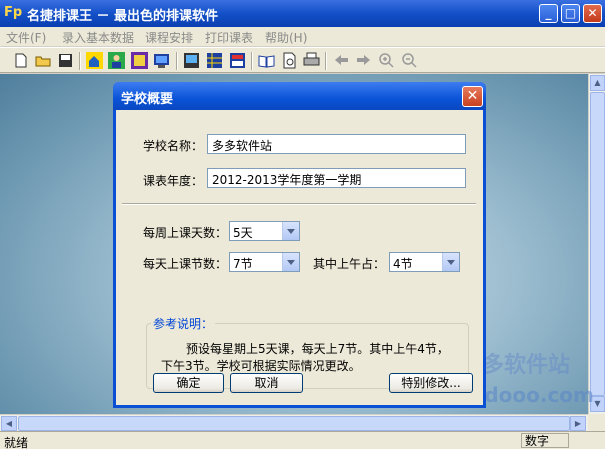 The width and height of the screenshot is (605, 449). What do you see at coordinates (20, 60) in the screenshot?
I see `new-icon` at bounding box center [20, 60].